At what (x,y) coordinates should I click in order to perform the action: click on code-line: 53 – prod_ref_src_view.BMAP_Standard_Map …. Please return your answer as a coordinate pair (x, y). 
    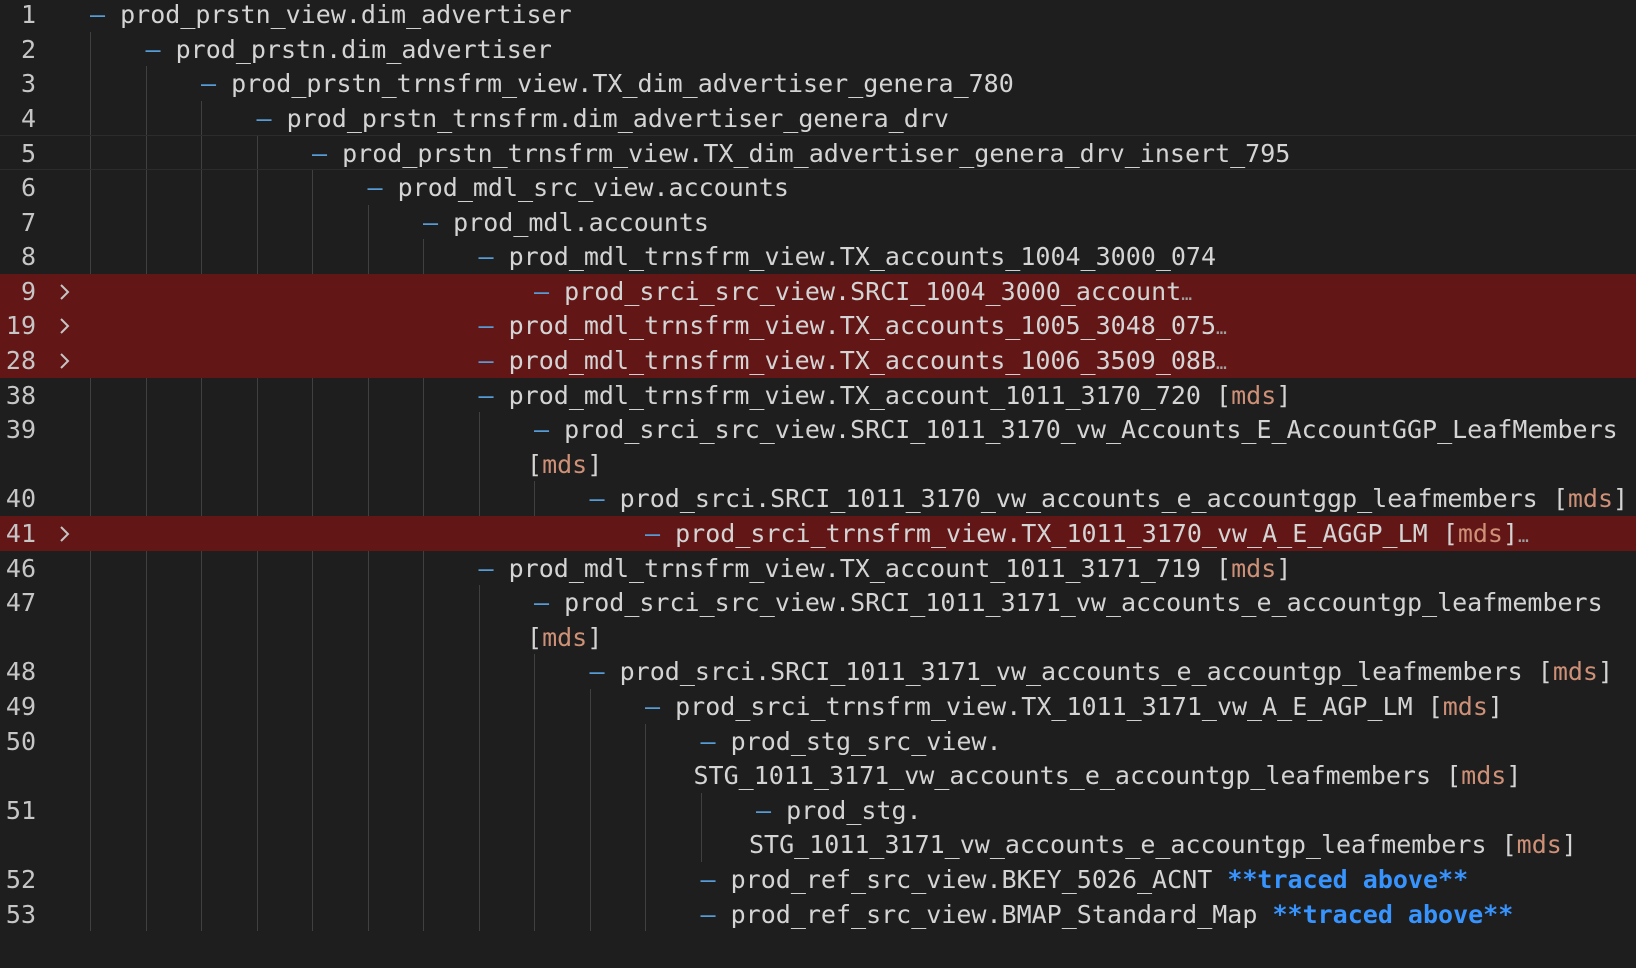
    Looking at the image, I should click on (818, 914).